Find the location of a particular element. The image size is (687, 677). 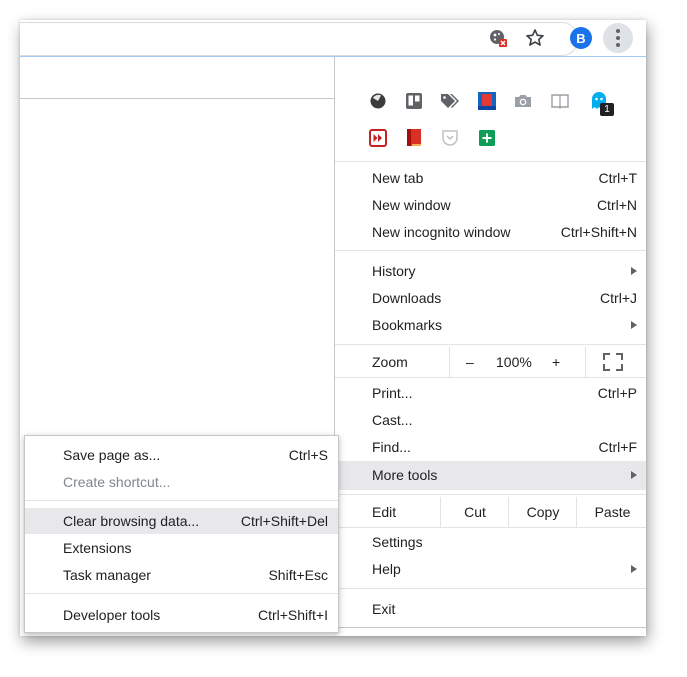

menu-item-label: History is located at coordinates (394, 271).